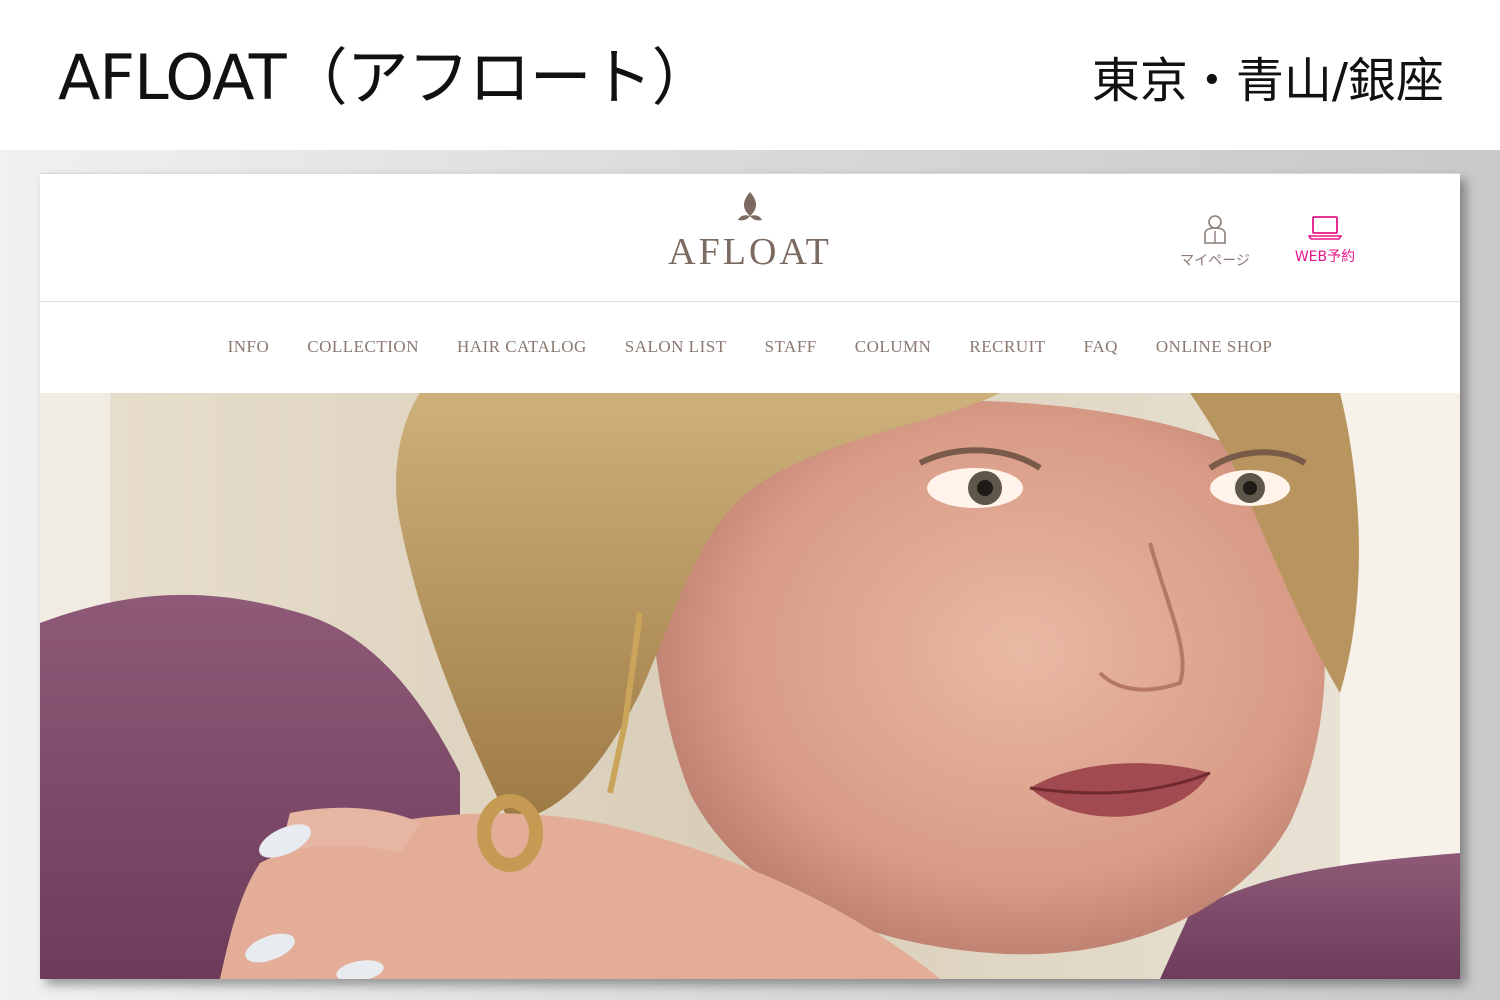  I want to click on afloat-logo: AFLOAT, so click(750, 235).